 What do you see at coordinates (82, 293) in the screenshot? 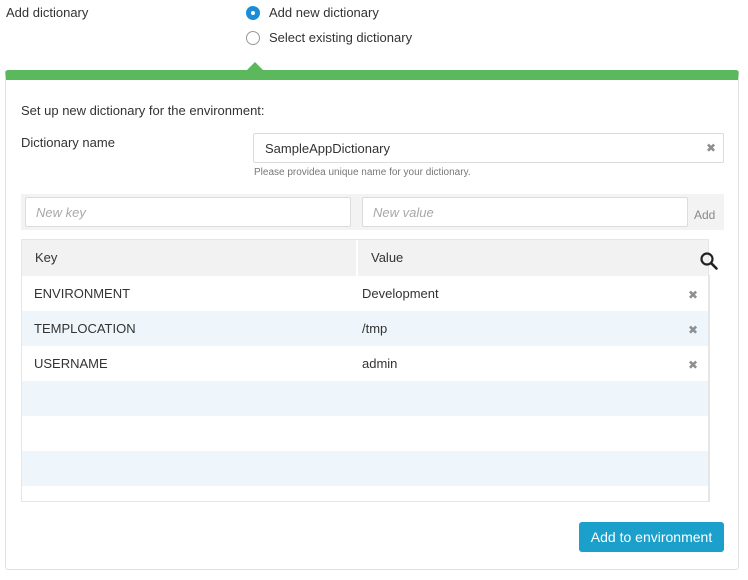
I see `row-key: ENVIRONMENT` at bounding box center [82, 293].